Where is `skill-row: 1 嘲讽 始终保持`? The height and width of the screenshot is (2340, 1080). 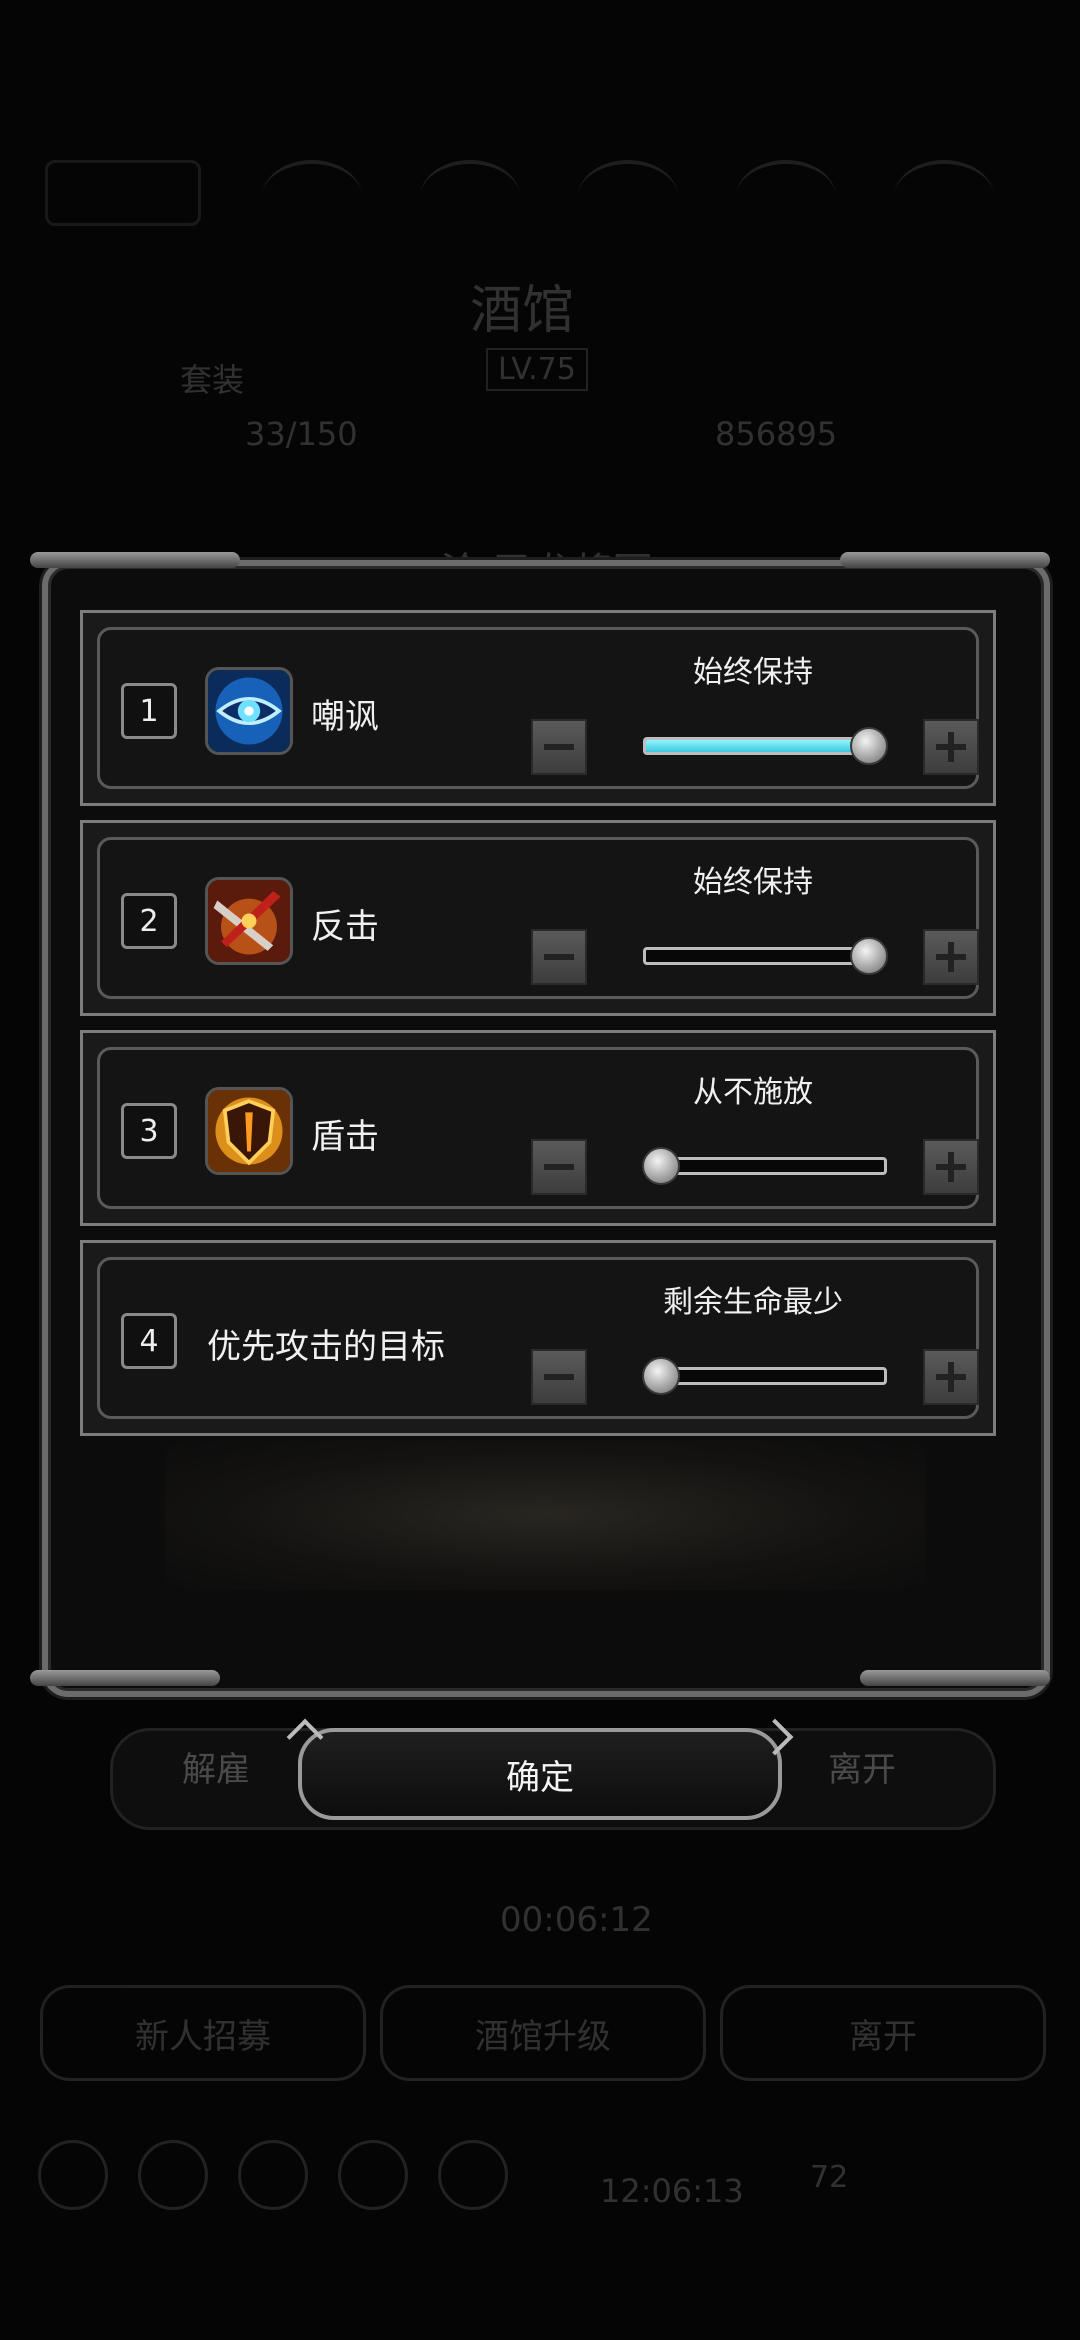
skill-row: 1 嘲讽 始终保持 is located at coordinates (538, 708).